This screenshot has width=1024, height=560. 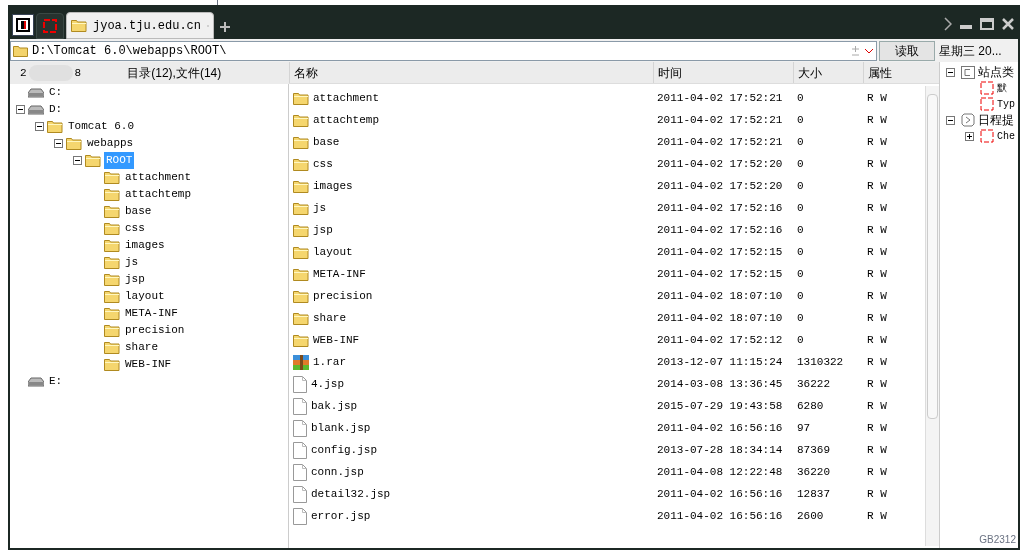 What do you see at coordinates (820, 361) in the screenshot?
I see `file-size: 1310322` at bounding box center [820, 361].